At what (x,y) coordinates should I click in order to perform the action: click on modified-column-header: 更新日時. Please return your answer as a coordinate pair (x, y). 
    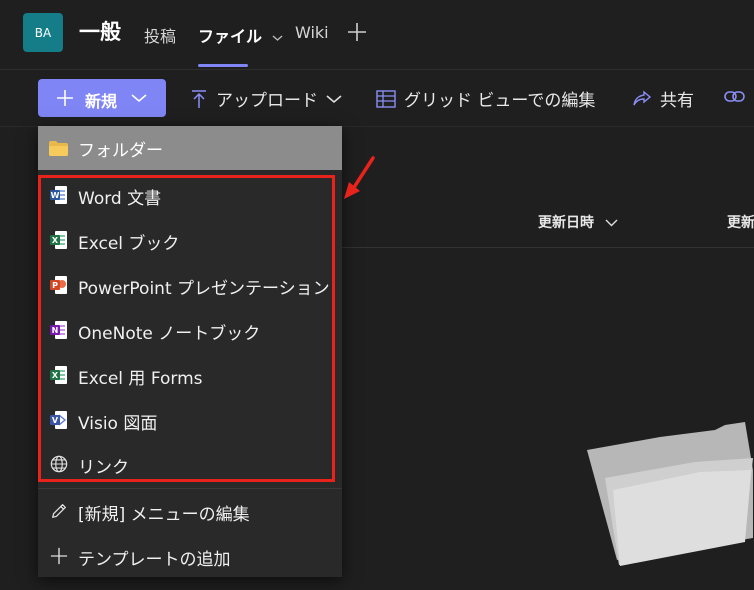
    Looking at the image, I should click on (578, 222).